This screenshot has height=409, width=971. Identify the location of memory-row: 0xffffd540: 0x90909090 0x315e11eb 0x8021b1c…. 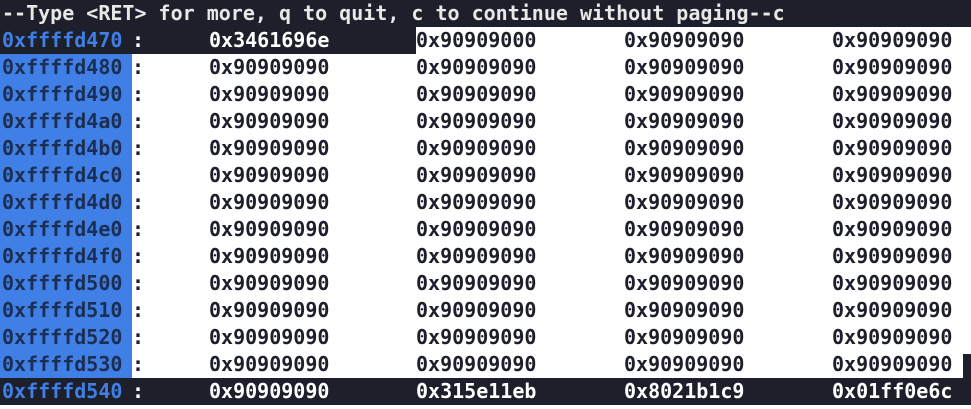
(485, 391).